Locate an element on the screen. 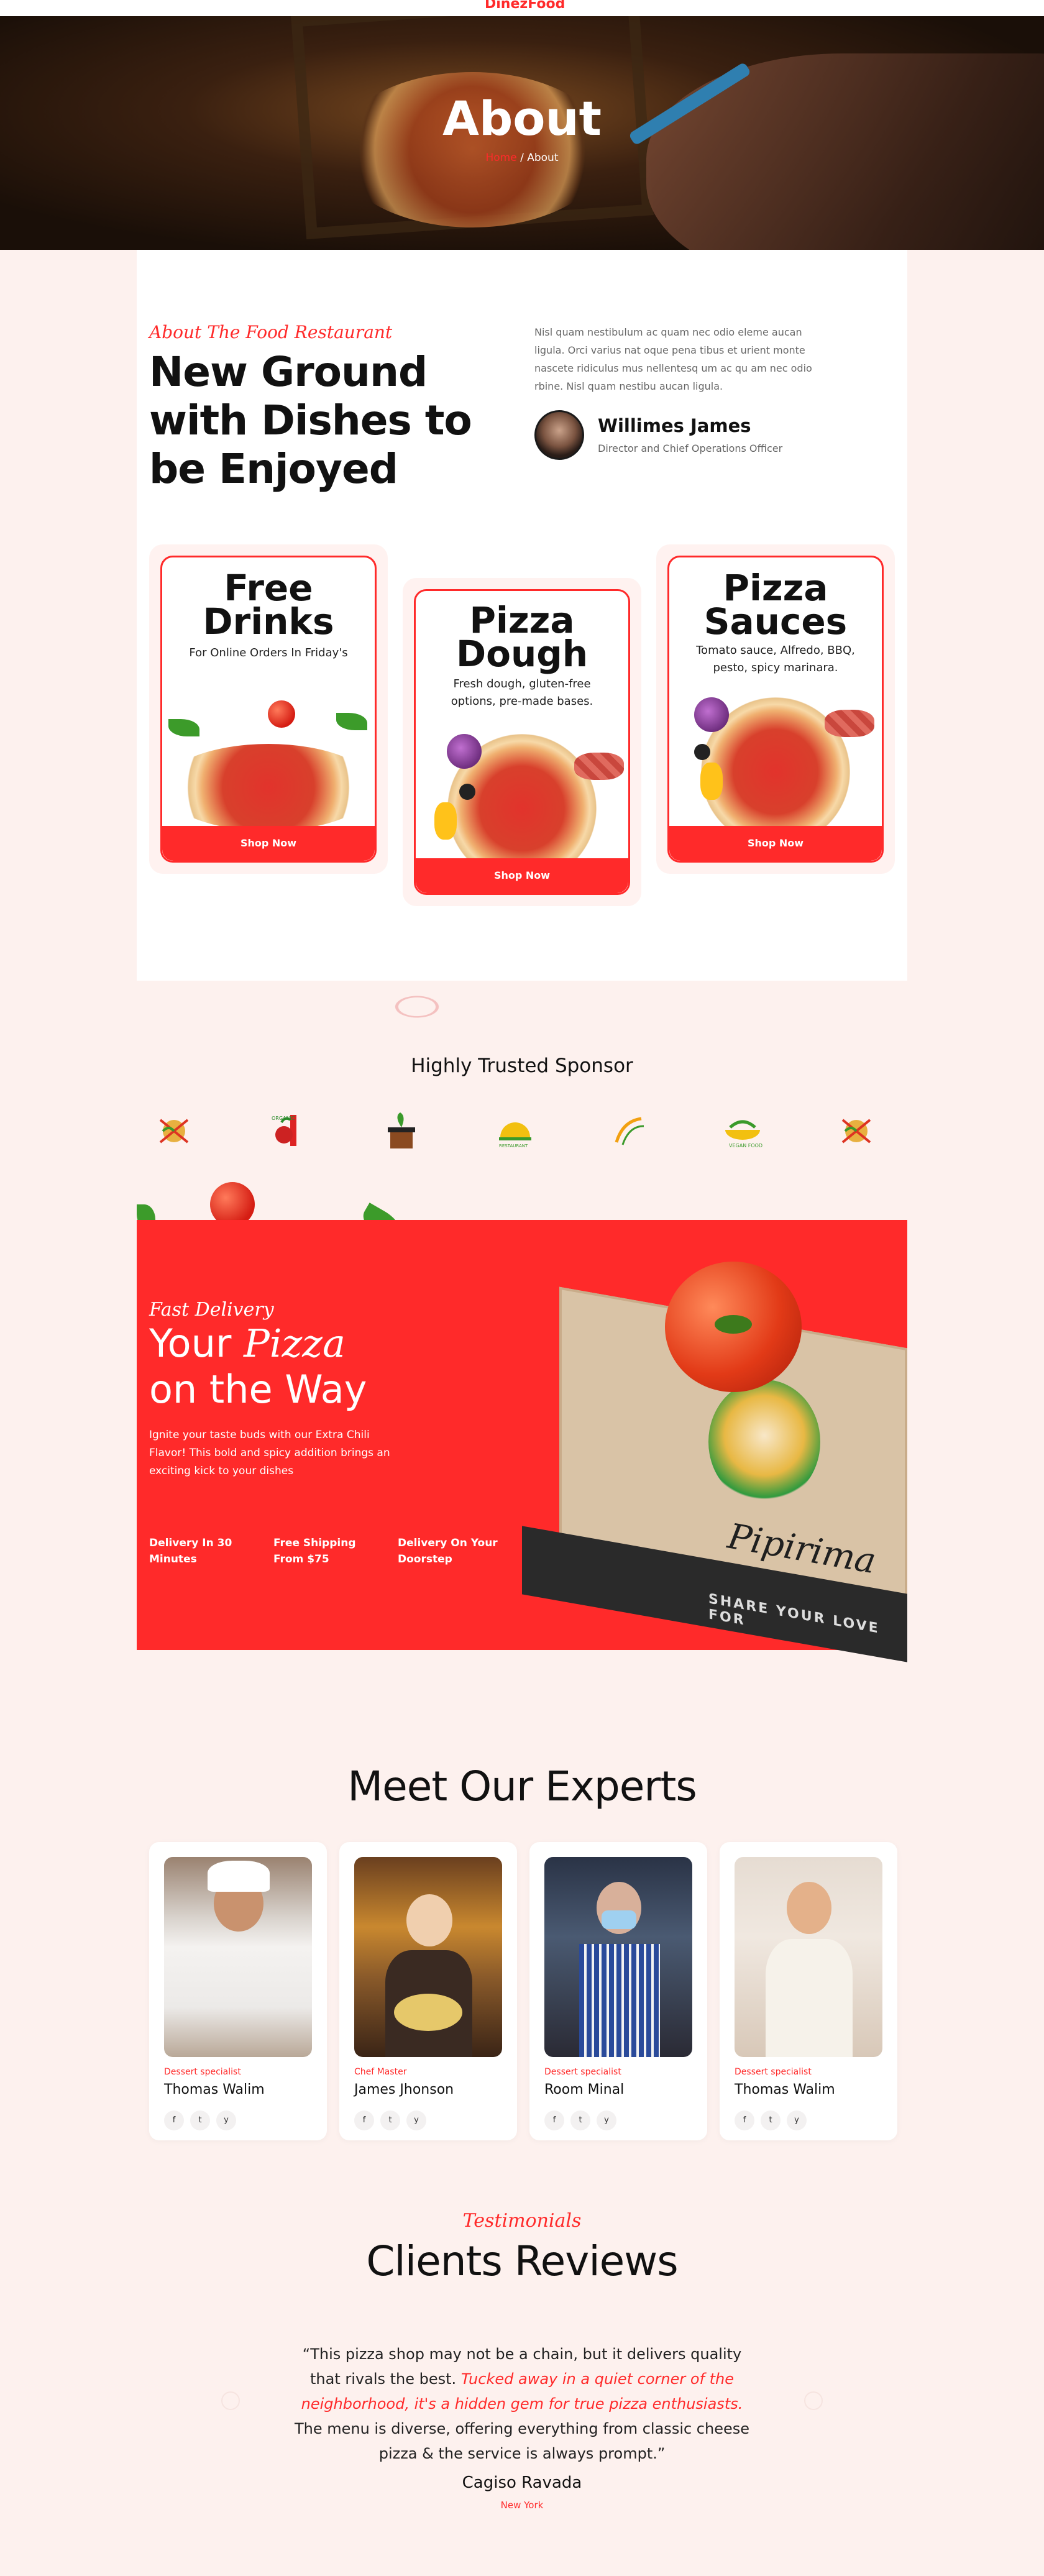 This screenshot has width=1044, height=2576. delivery-feature: Delivery On Your Doorstep is located at coordinates (448, 1551).